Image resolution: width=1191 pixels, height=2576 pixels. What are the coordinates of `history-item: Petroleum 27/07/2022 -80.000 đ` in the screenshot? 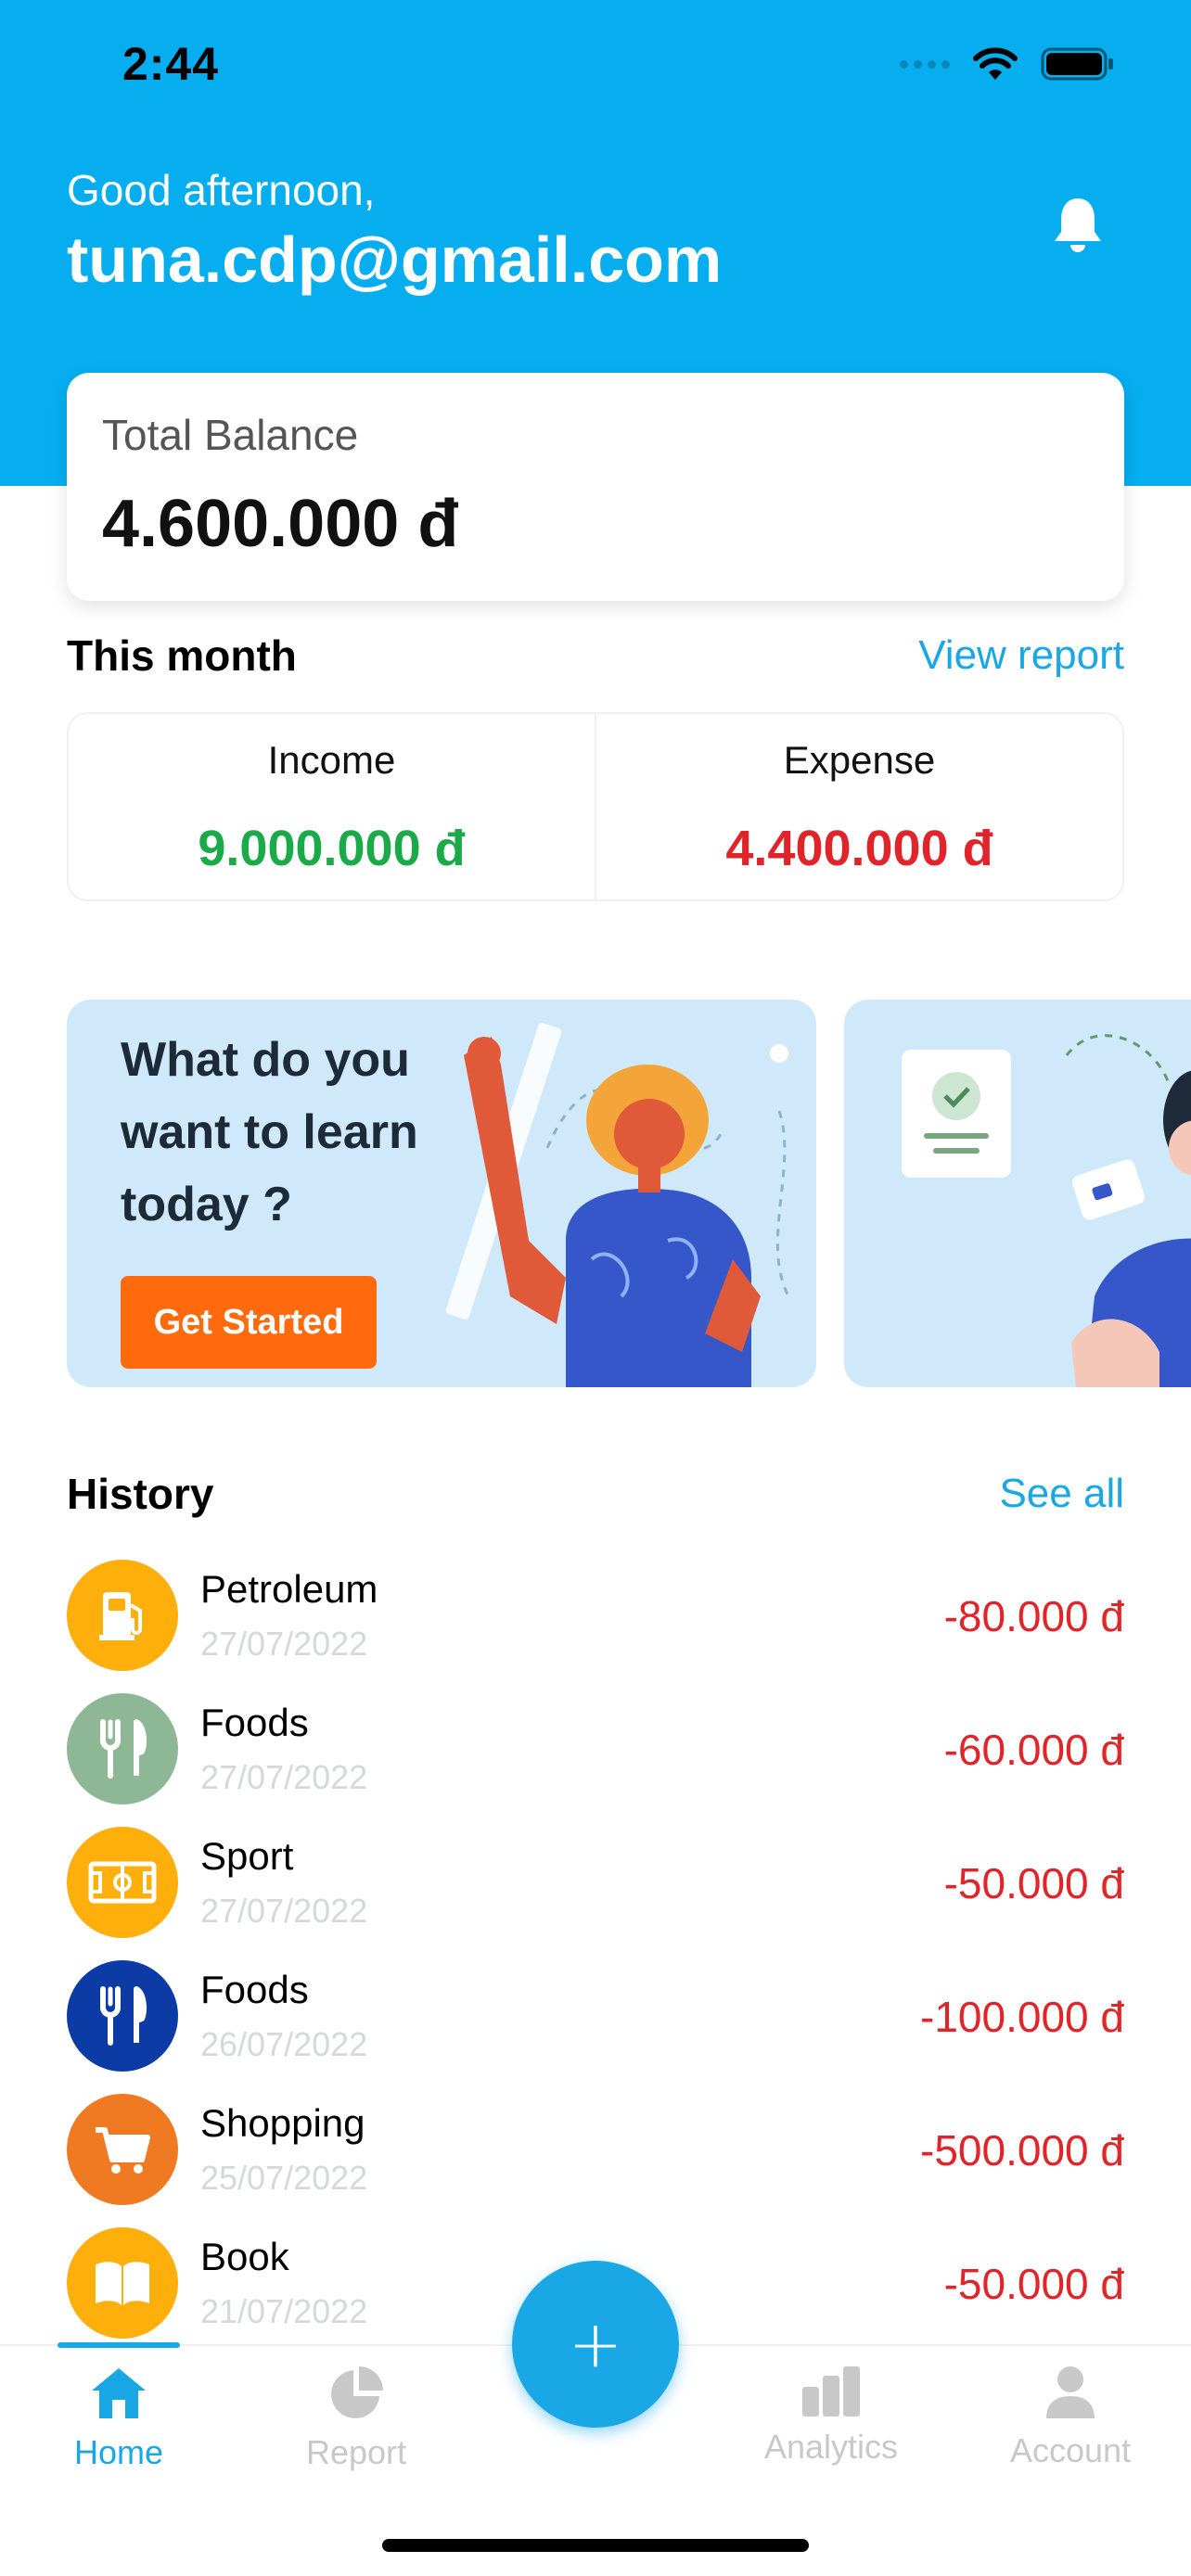 It's located at (595, 1615).